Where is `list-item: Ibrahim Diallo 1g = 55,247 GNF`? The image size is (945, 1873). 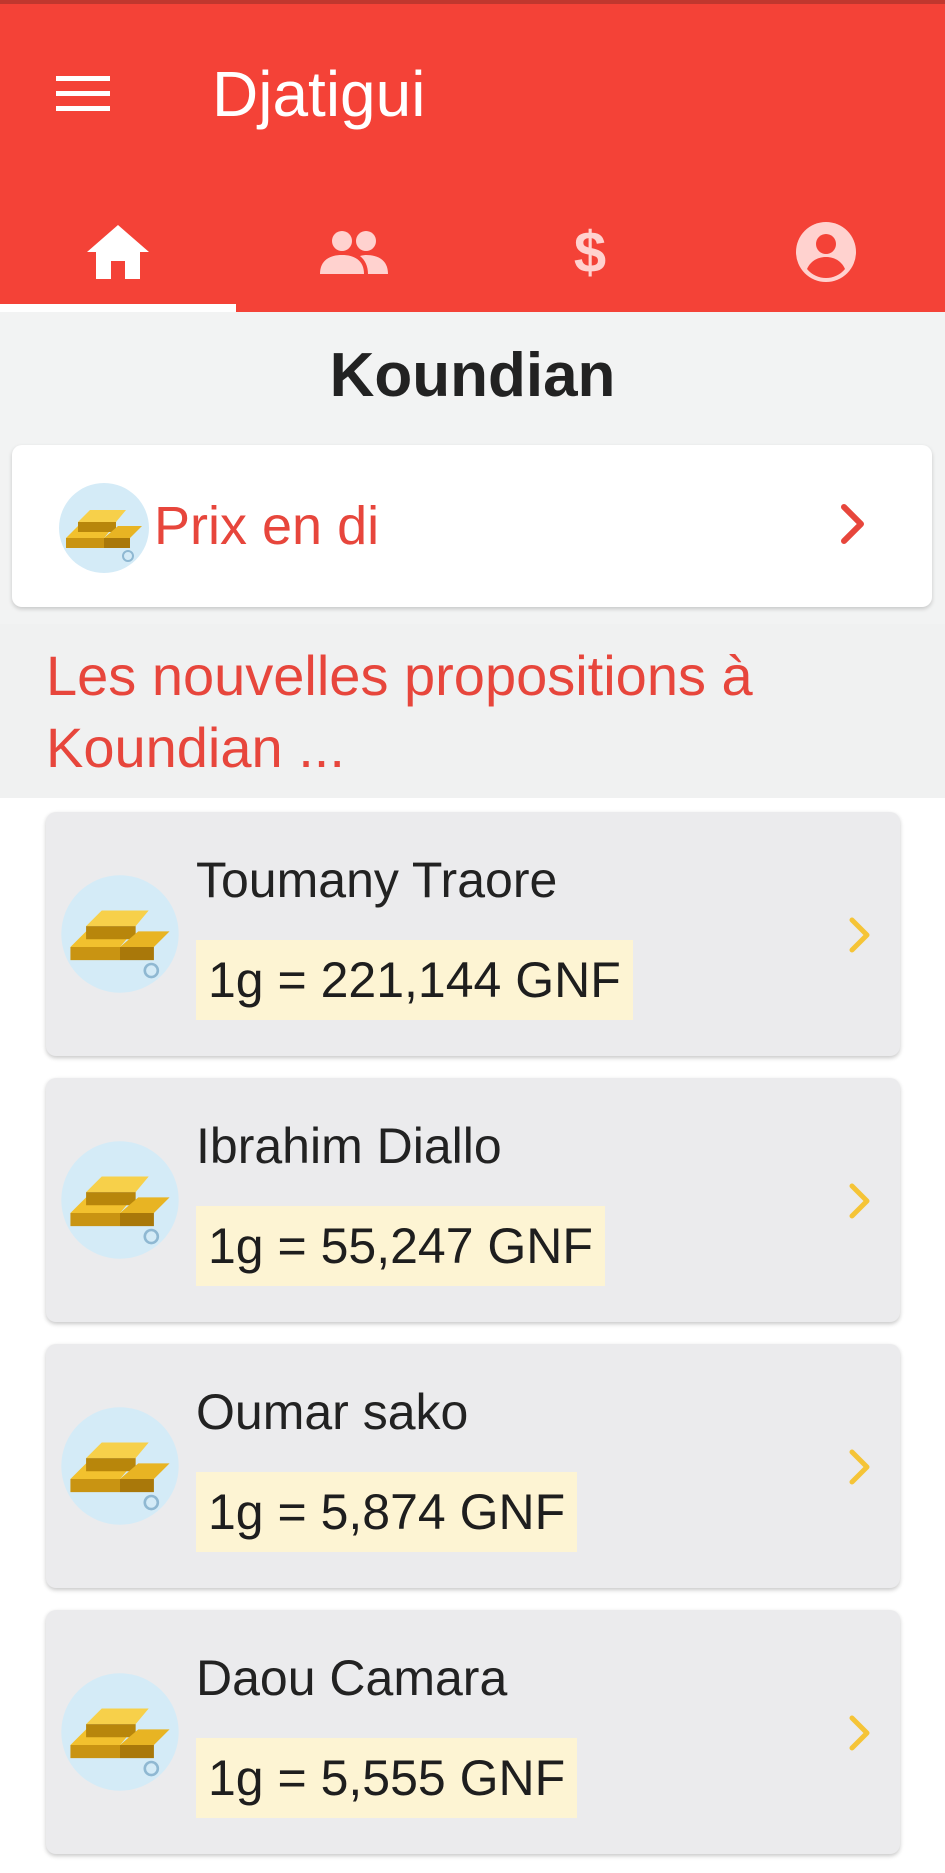
list-item: Ibrahim Diallo 1g = 55,247 GNF is located at coordinates (473, 1200).